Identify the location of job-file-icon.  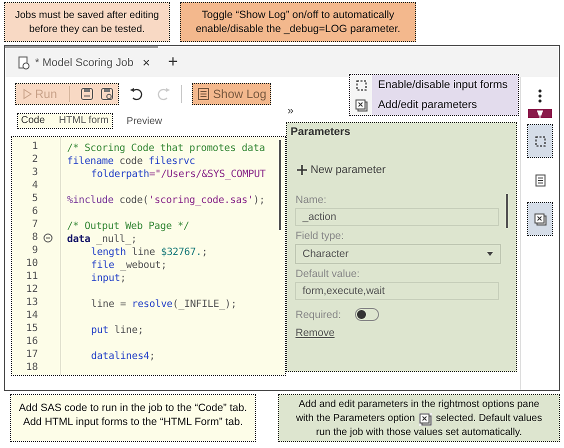
(23, 63).